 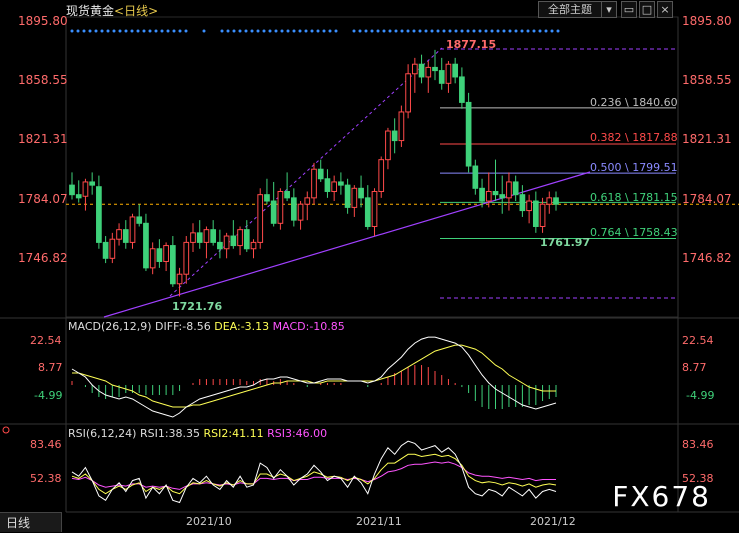 What do you see at coordinates (112, 10) in the screenshot?
I see `instrument-title: 现货黄金<日线>` at bounding box center [112, 10].